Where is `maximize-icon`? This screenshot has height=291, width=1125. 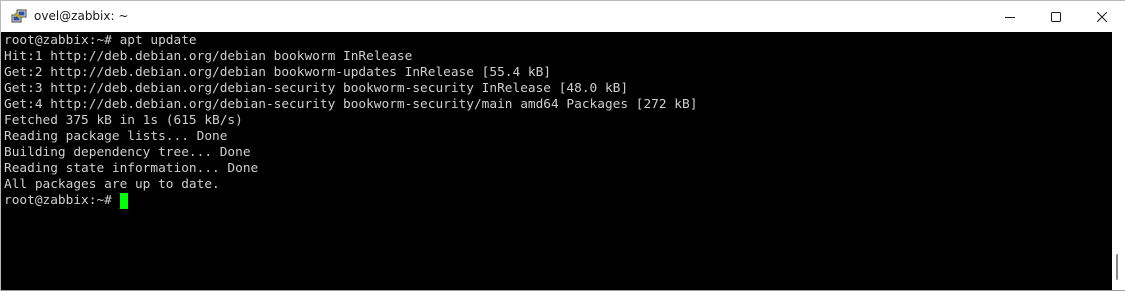
maximize-icon is located at coordinates (1056, 16).